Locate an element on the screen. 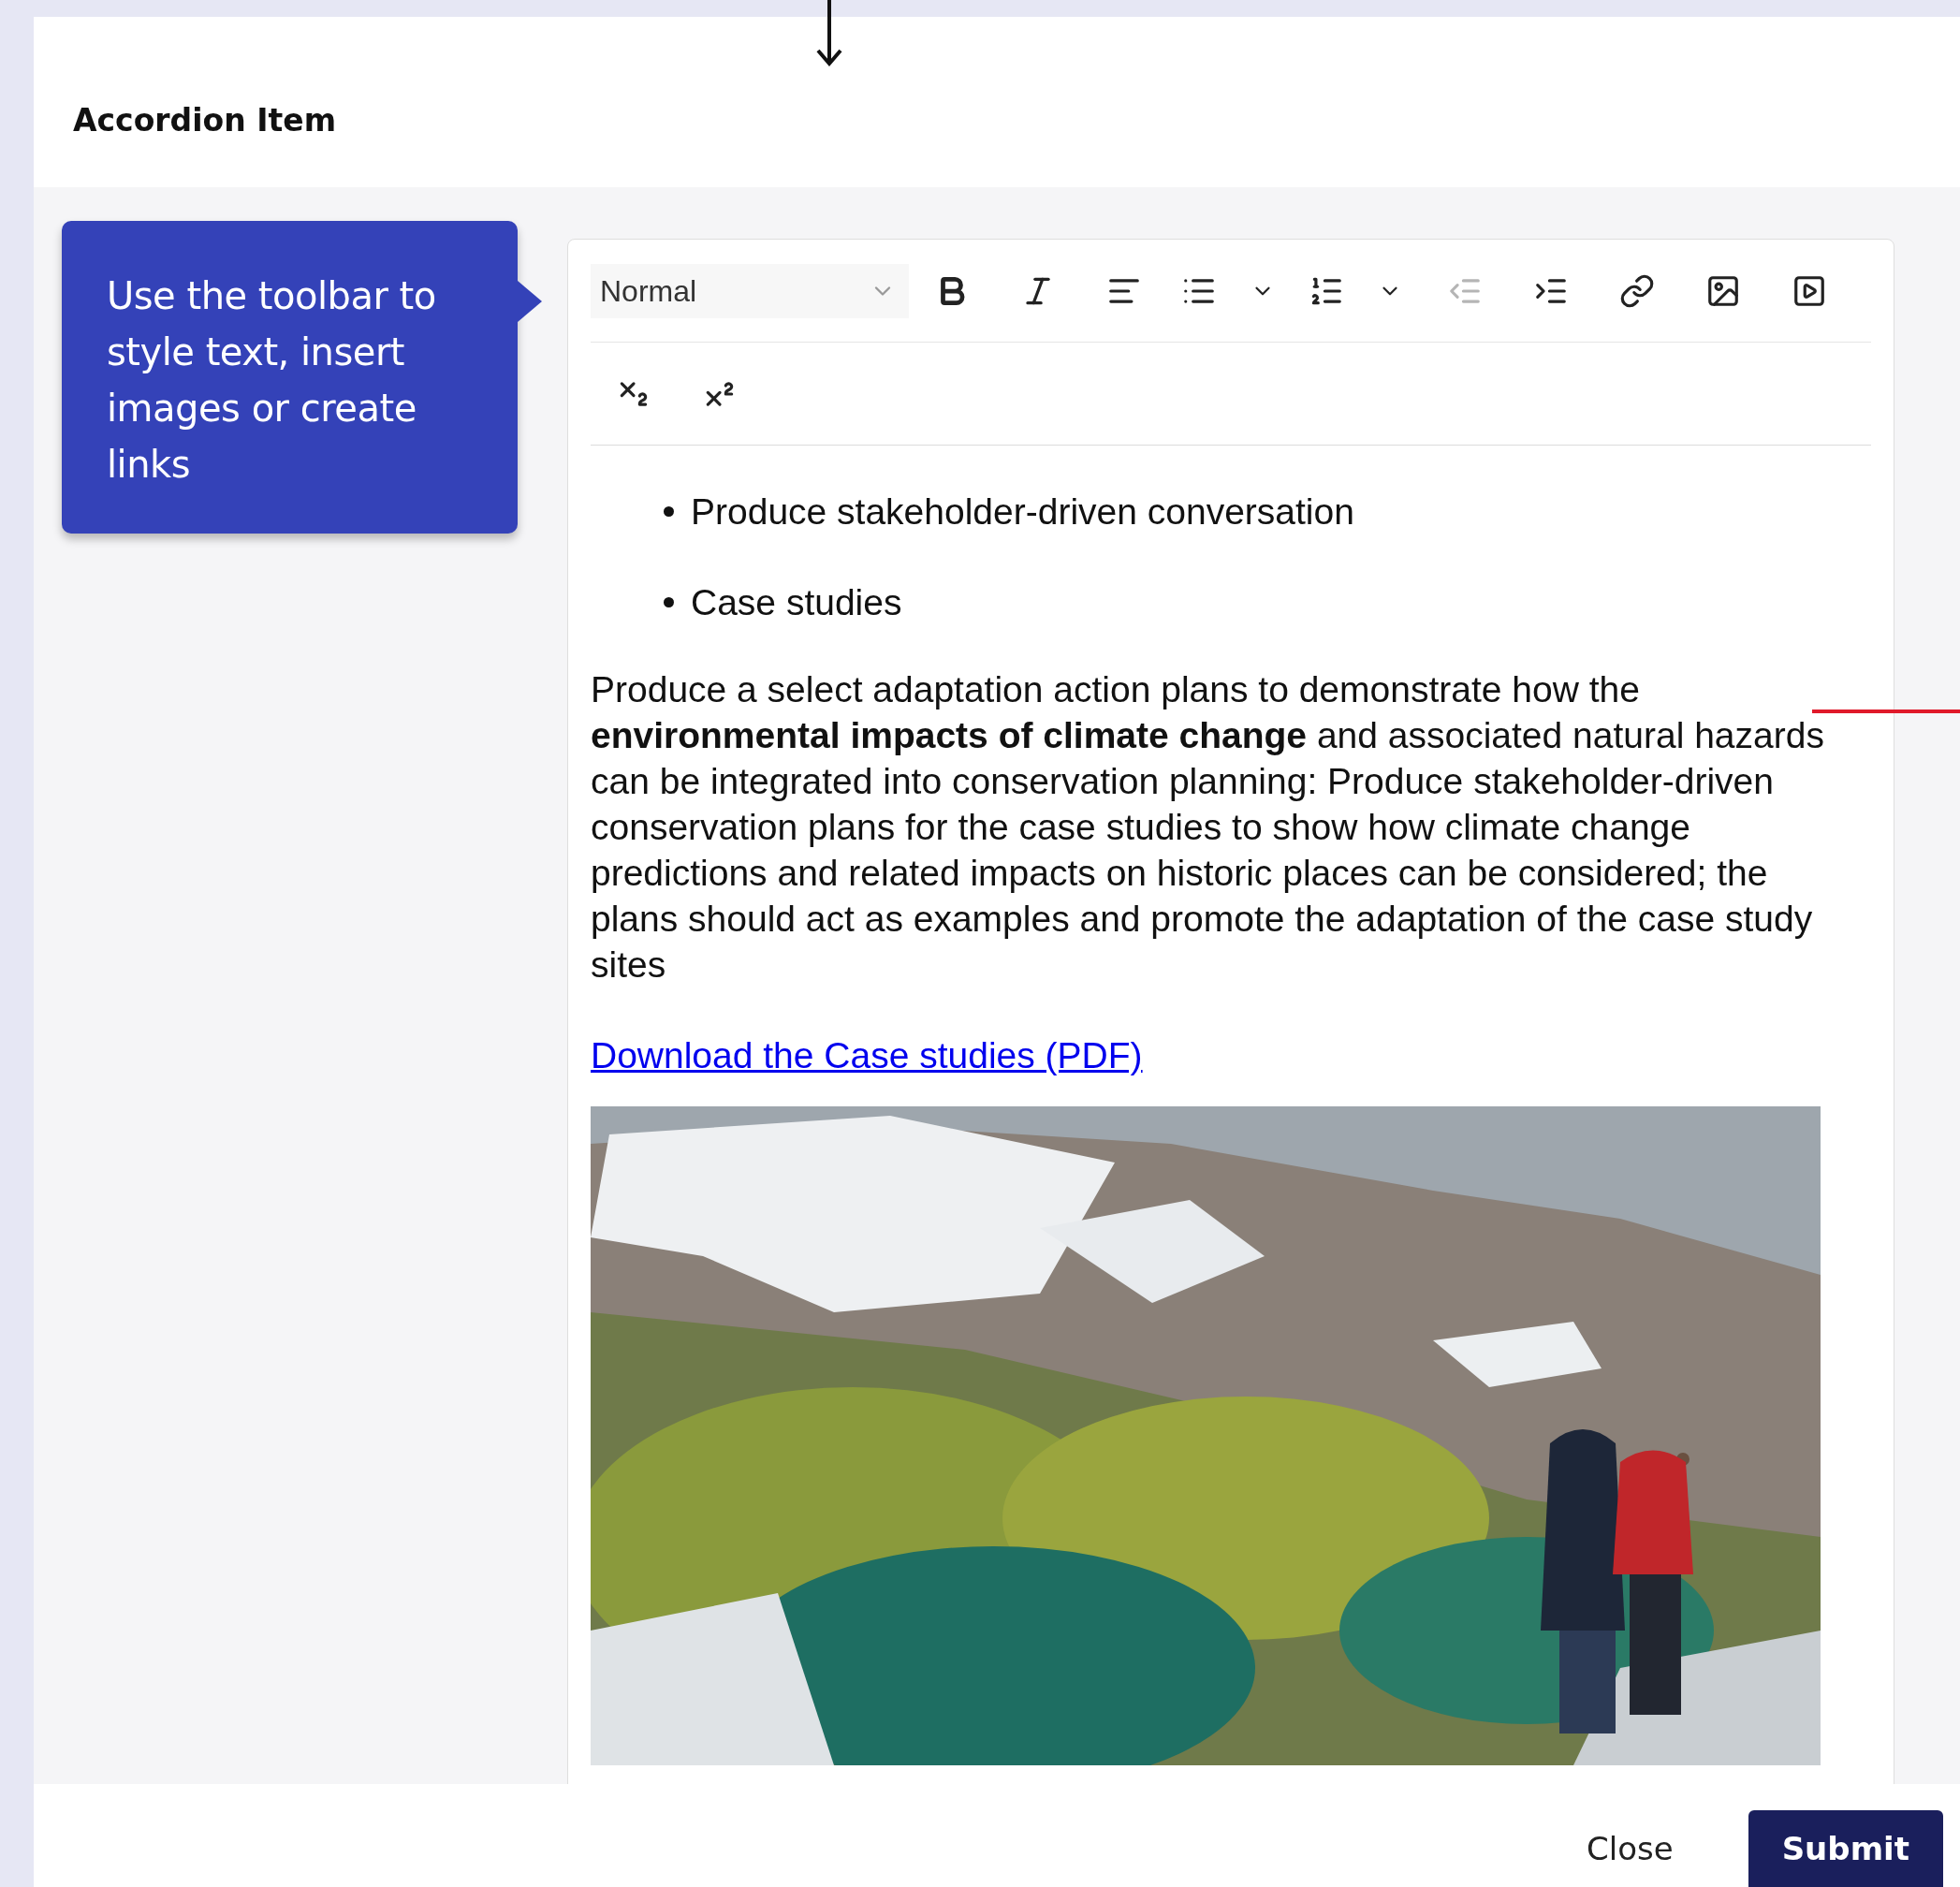 Image resolution: width=1960 pixels, height=1887 pixels. body-paragraph: Produce a select adaptation action plans to demonstrate how the environmental impacts of climate change and associated natural hazards can be integrated into conservation planning: Produce stakeholder-driven conservation plans for the case studies to show how climate change predictions and related impacts on historic places can be considered; the plans should act as examples and promote the adaptation of the case study sites is located at coordinates (1208, 828).